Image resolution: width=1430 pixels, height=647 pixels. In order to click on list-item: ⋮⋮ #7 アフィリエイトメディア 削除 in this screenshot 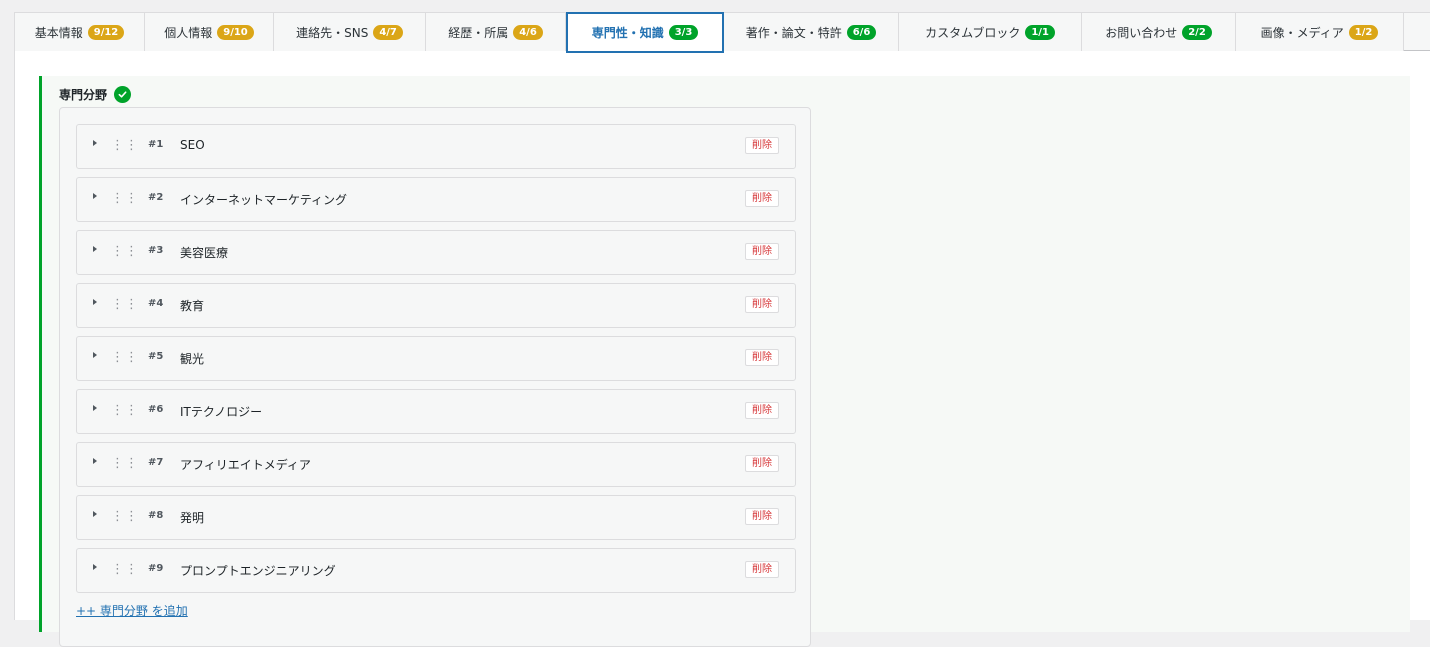, I will do `click(436, 464)`.